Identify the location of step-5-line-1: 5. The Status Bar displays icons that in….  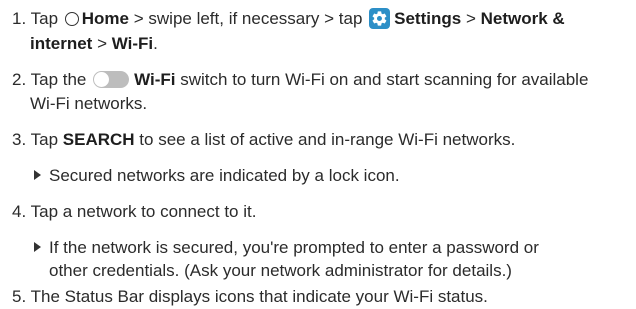
(250, 296).